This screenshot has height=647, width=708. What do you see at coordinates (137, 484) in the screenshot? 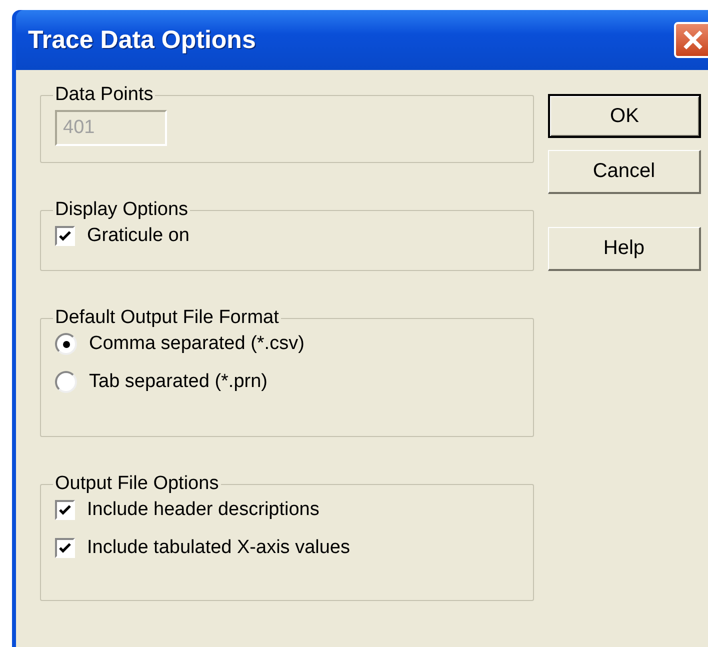
I see `group-title: Output File Options` at bounding box center [137, 484].